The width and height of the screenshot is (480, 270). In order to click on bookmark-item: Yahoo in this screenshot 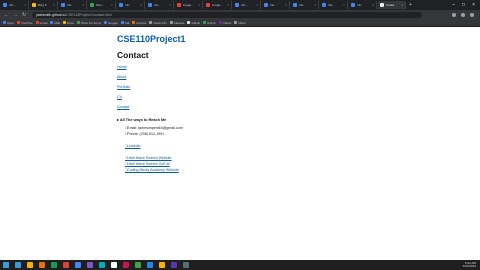, I will do `click(225, 22)`.